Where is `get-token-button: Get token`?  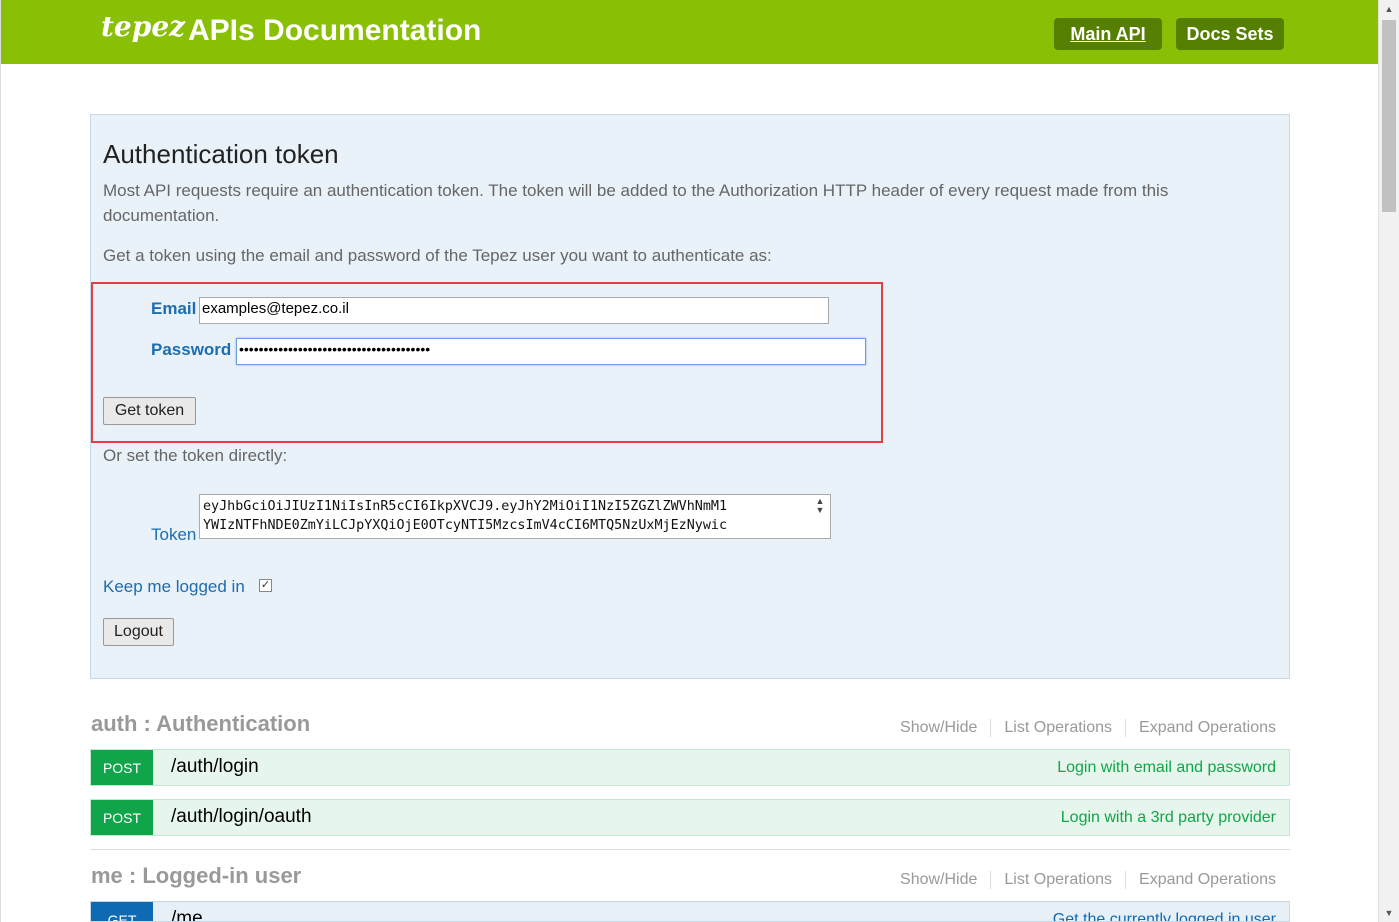 get-token-button: Get token is located at coordinates (149, 411).